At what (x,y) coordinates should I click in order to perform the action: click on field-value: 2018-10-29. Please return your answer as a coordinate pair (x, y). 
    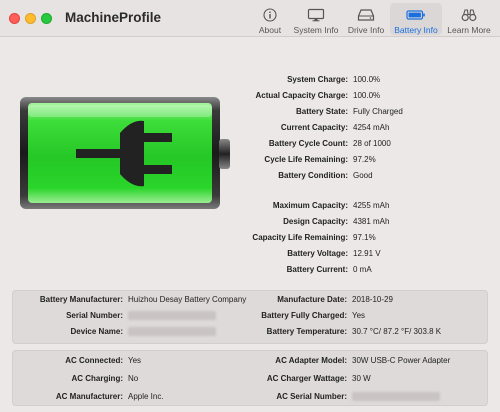
    Looking at the image, I should click on (372, 299).